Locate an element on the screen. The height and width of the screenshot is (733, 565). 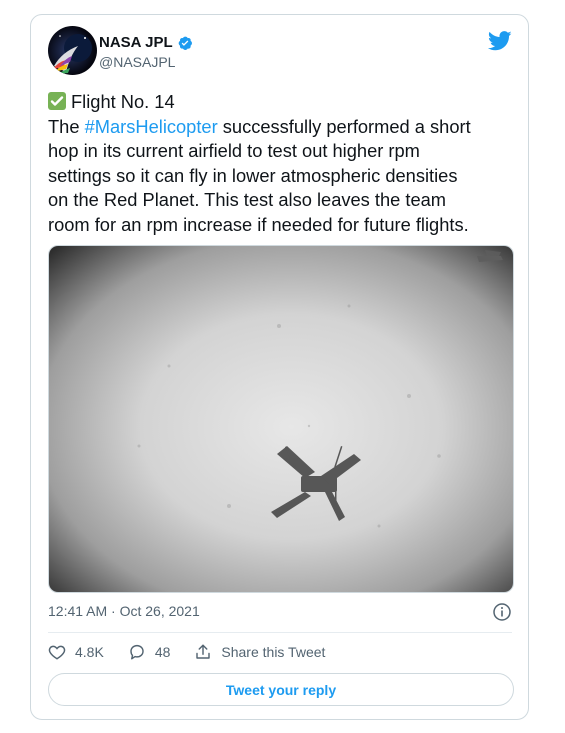
verified-badge-icon is located at coordinates (185, 43).